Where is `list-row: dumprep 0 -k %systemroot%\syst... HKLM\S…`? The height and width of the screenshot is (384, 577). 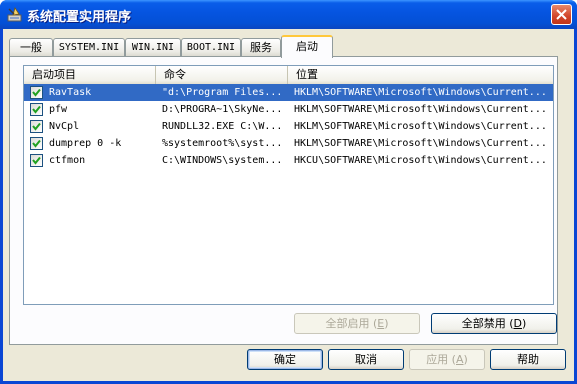 list-row: dumprep 0 -k %systemroot%\syst... HKLM\S… is located at coordinates (288, 143).